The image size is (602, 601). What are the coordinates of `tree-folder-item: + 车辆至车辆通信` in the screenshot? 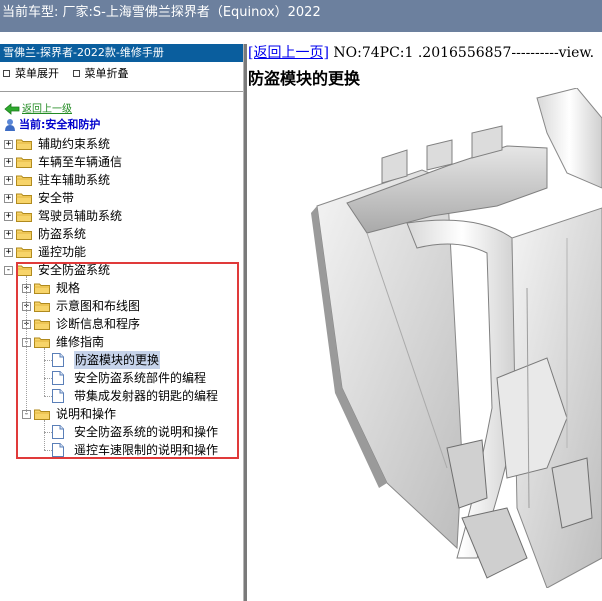 It's located at (121, 162).